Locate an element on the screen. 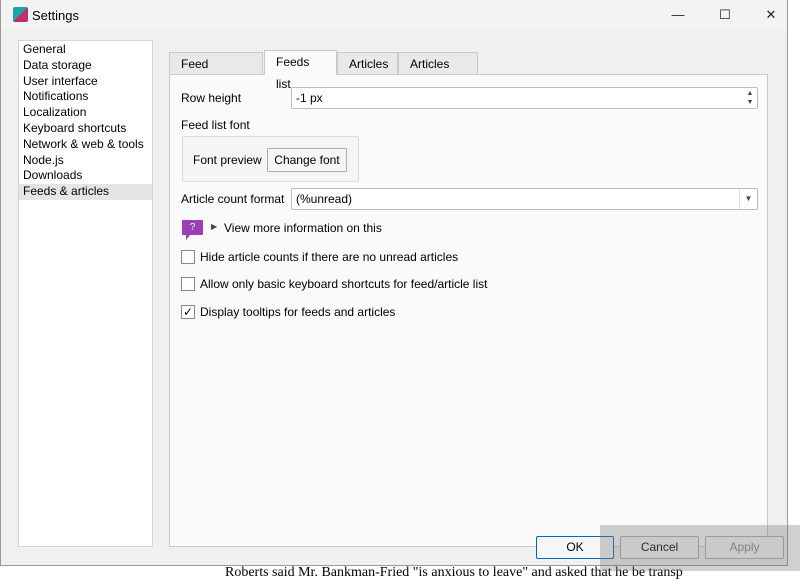  sidebar-item-notifications: Notifications is located at coordinates (85, 97).